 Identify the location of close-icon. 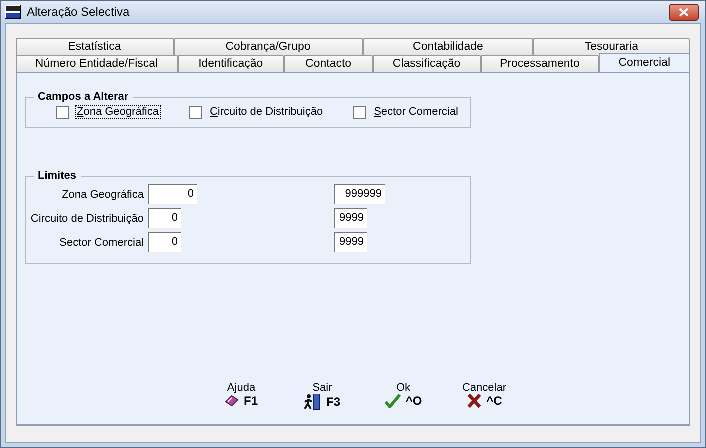
(684, 12).